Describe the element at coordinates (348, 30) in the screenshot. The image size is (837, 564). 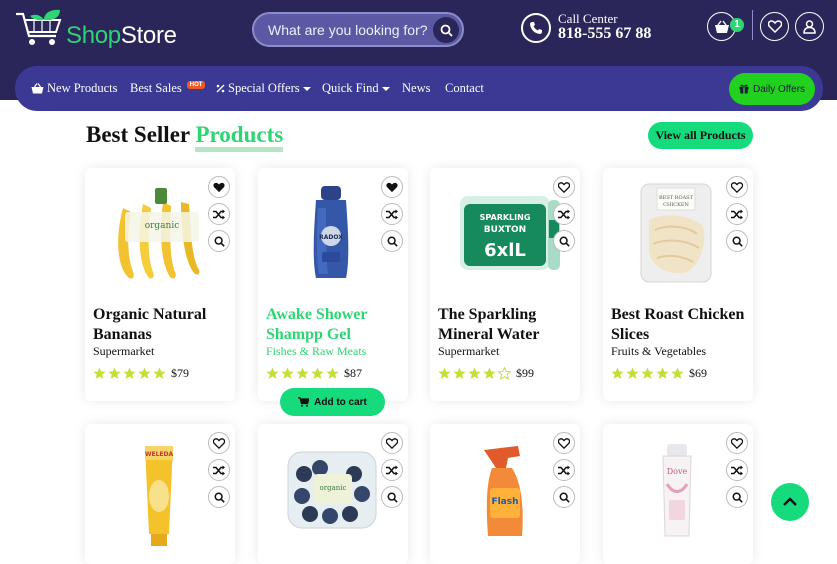
I see `search-input` at that location.